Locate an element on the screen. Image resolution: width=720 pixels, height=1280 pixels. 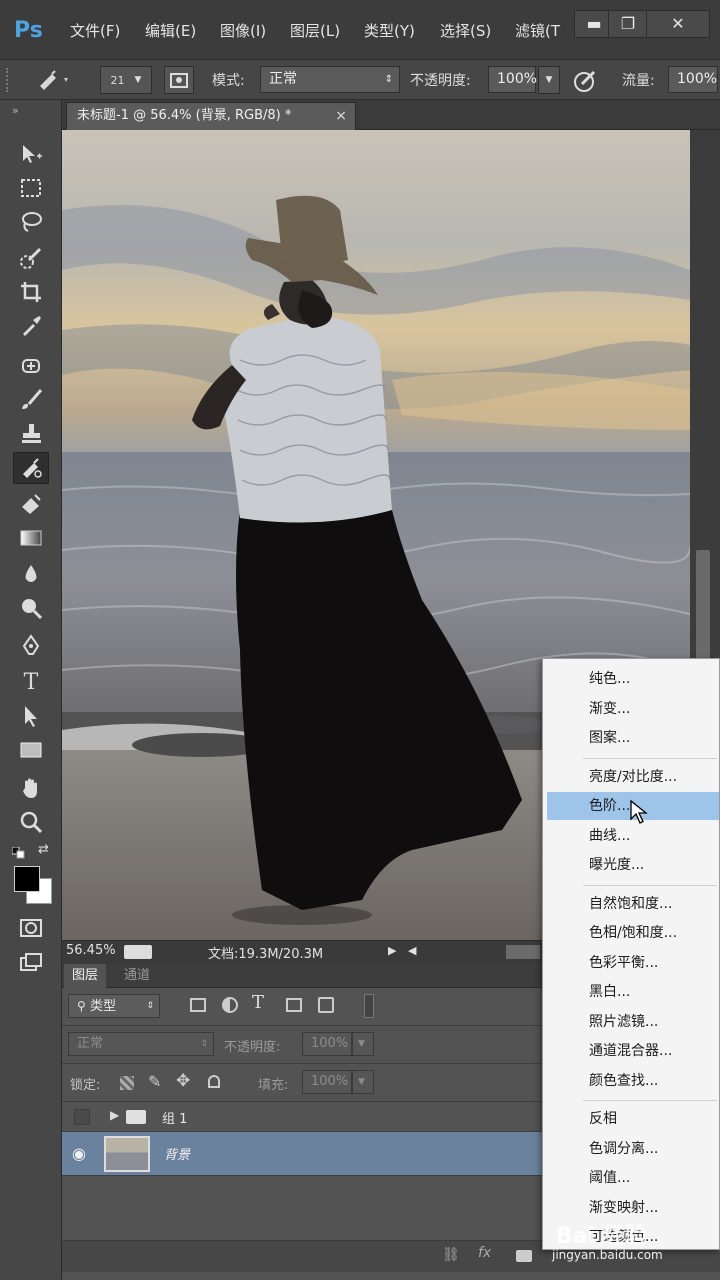
eraser-tool-icon is located at coordinates (31, 504).